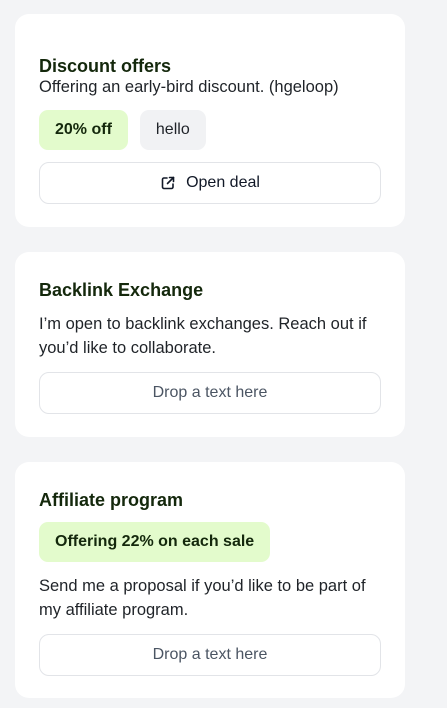  I want to click on affiliate-commission-tag: Offering 22% on each sale, so click(155, 542).